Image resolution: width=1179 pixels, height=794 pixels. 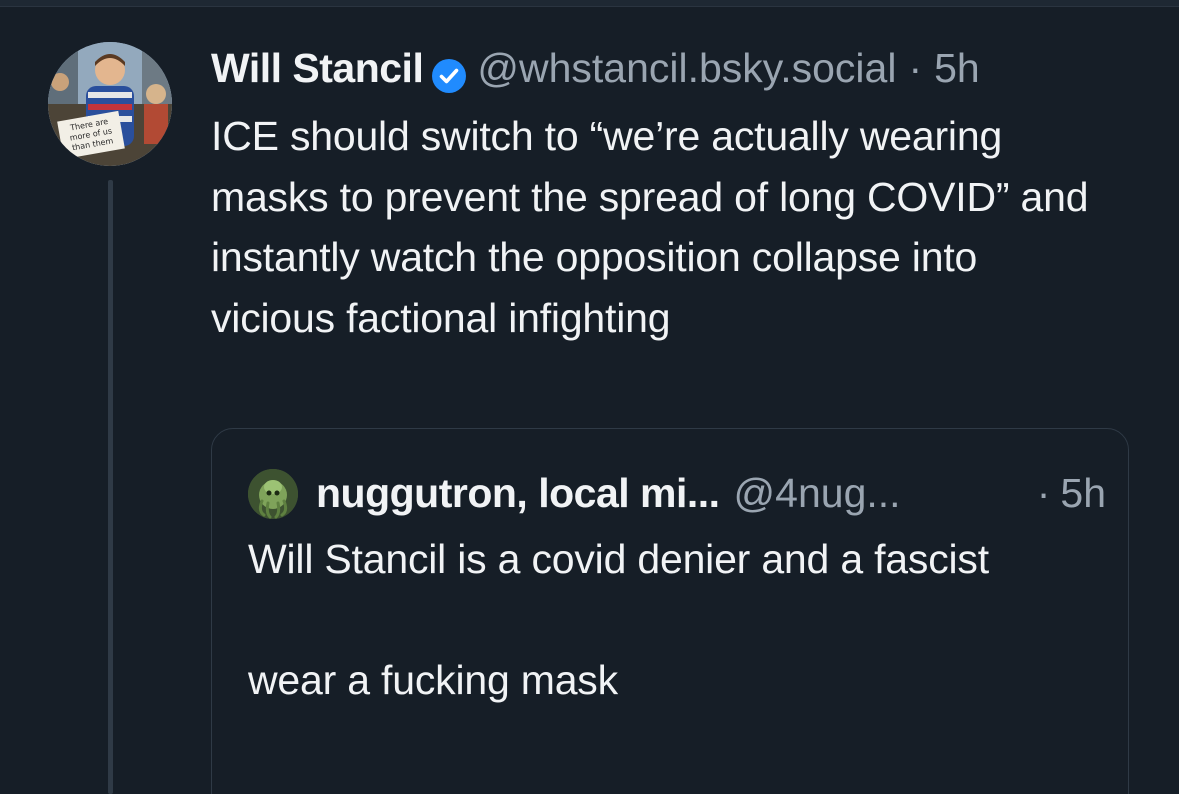 What do you see at coordinates (589, 3) in the screenshot?
I see `top-divider` at bounding box center [589, 3].